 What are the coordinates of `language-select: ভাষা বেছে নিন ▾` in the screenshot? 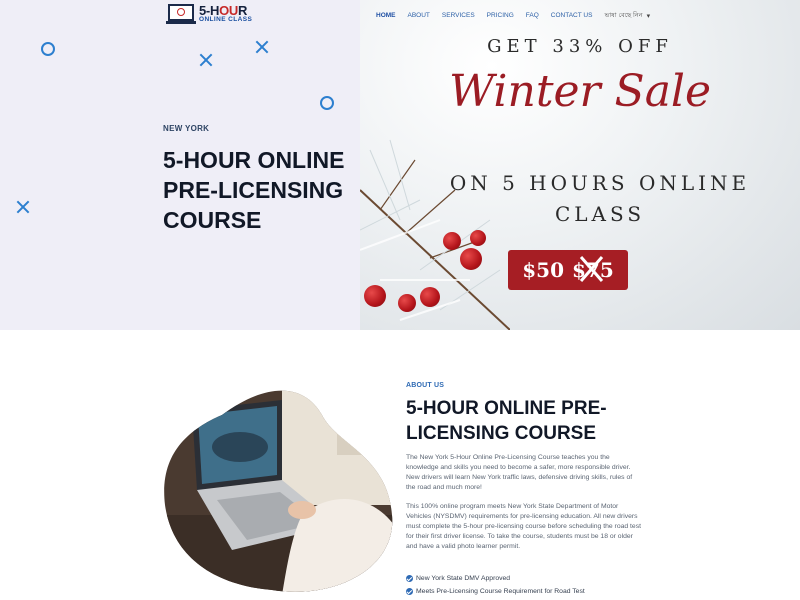 It's located at (627, 15).